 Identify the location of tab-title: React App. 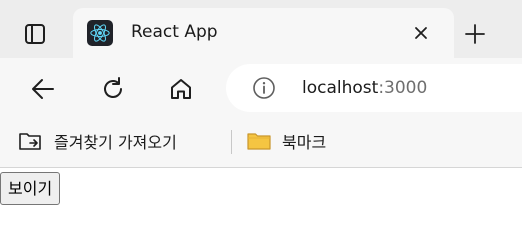
(174, 32).